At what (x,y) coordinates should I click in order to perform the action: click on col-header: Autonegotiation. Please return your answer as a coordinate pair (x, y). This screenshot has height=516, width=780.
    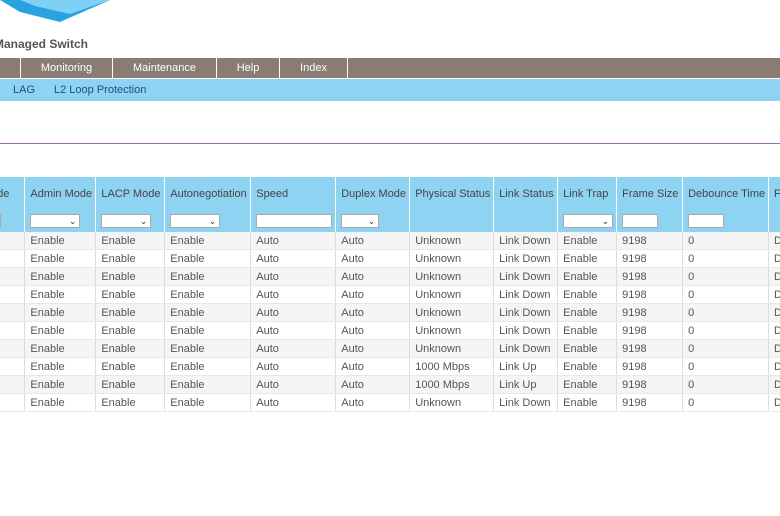
    Looking at the image, I should click on (208, 193).